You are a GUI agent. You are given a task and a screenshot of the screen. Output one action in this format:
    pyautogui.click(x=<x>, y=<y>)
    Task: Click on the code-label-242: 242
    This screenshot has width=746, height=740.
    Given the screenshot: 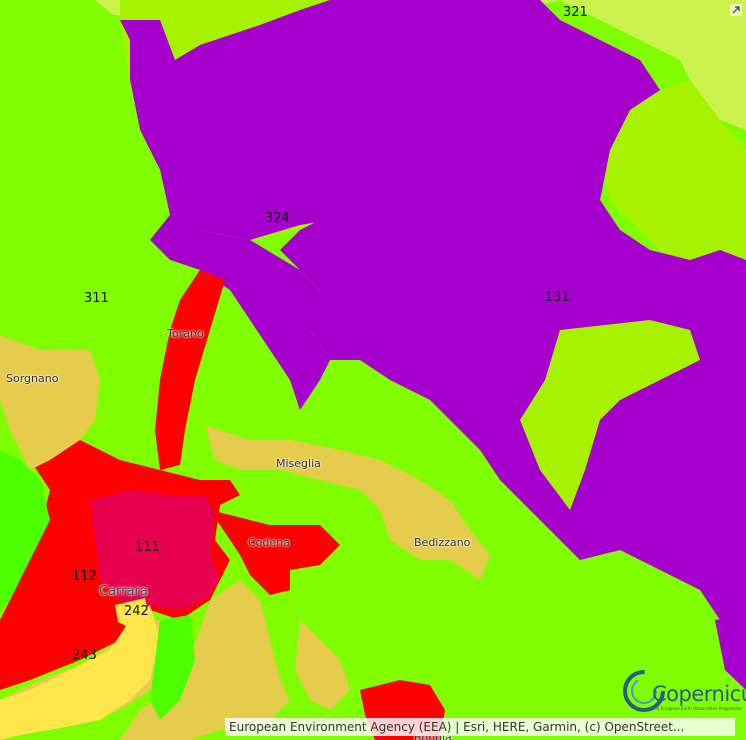 What is the action you would take?
    pyautogui.click(x=136, y=611)
    